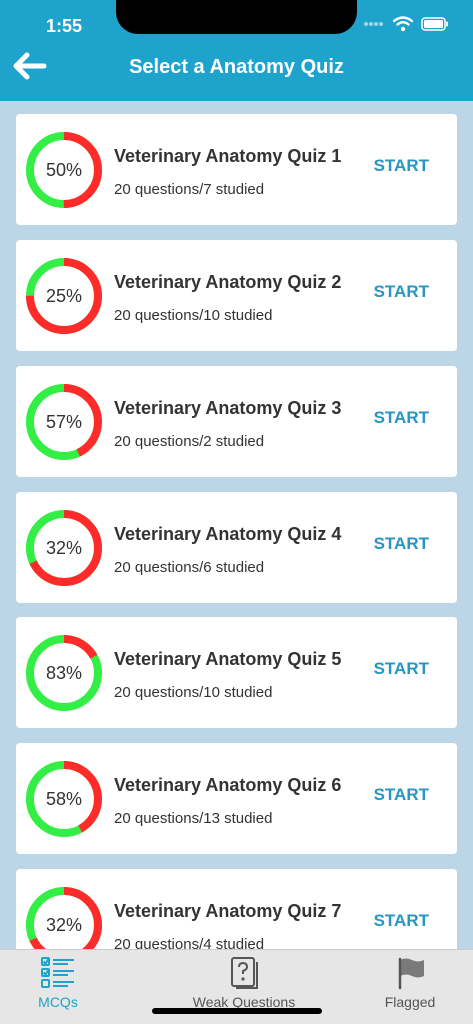  What do you see at coordinates (189, 441) in the screenshot?
I see `quiz-meta: 20 questions/2 studied` at bounding box center [189, 441].